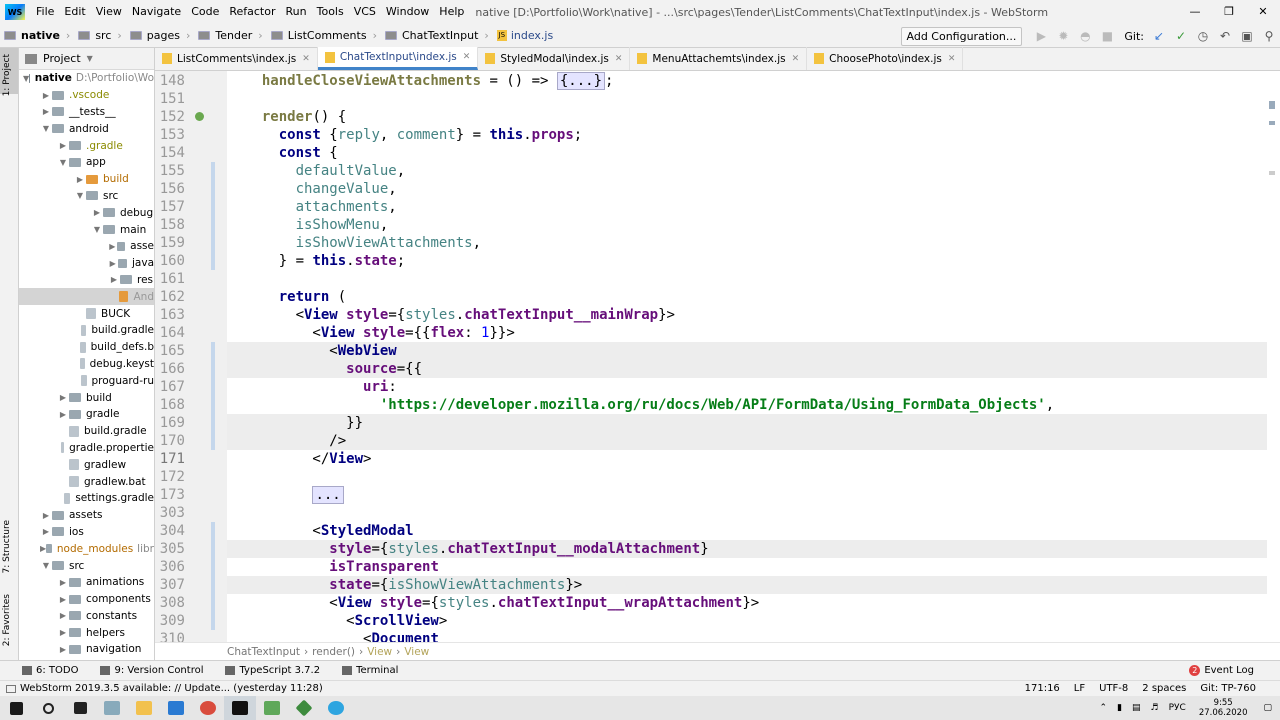  Describe the element at coordinates (1221, 670) in the screenshot. I see `event-log-button: 2 Event Log` at that location.